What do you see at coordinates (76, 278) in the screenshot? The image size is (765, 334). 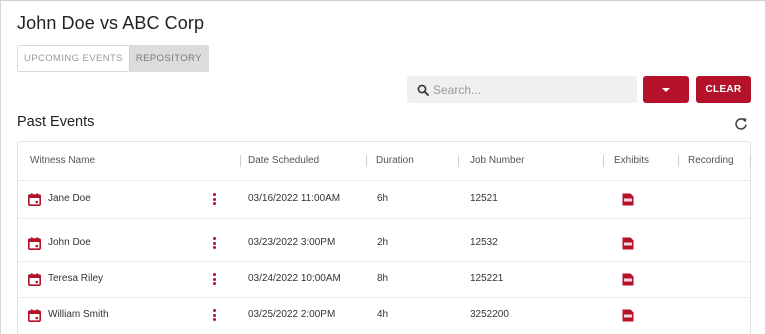 I see `witness-name: Teresa Riley` at bounding box center [76, 278].